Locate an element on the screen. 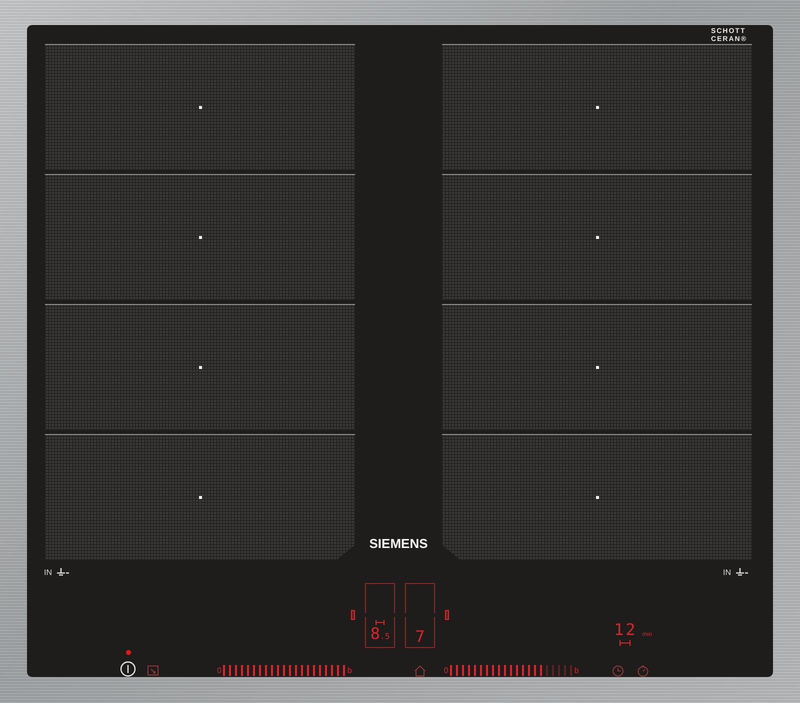  home-button is located at coordinates (420, 671).